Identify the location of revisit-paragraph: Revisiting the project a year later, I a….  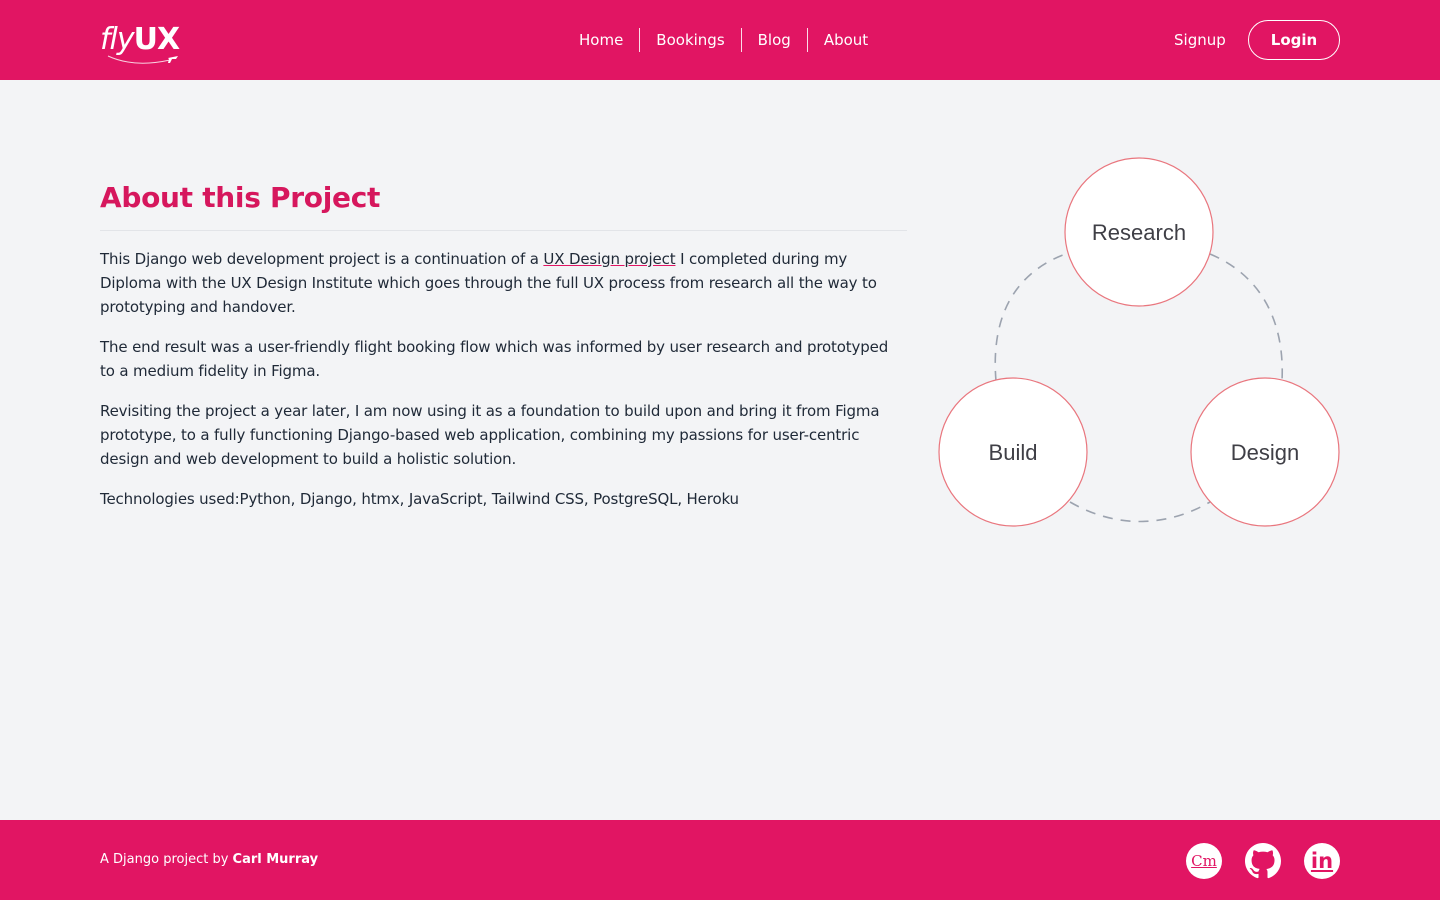
(490, 435).